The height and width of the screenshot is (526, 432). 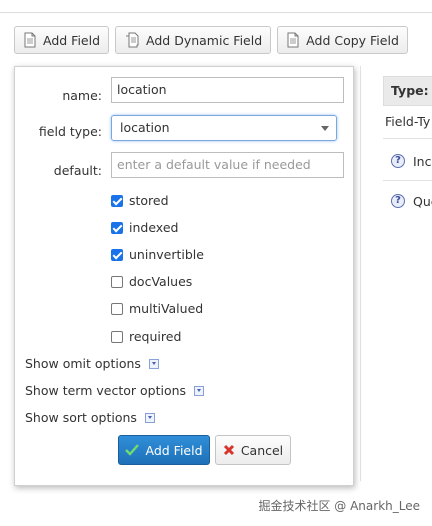 What do you see at coordinates (106, 390) in the screenshot?
I see `show-term-vector-label: Show term vector options` at bounding box center [106, 390].